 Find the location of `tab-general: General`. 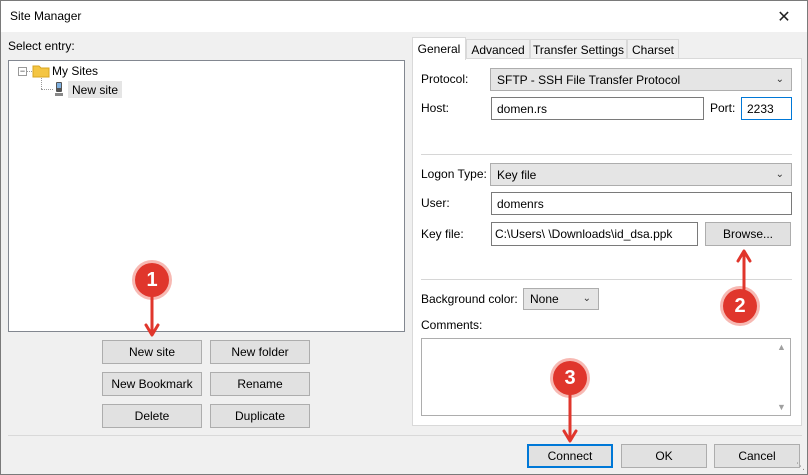

tab-general: General is located at coordinates (439, 48).